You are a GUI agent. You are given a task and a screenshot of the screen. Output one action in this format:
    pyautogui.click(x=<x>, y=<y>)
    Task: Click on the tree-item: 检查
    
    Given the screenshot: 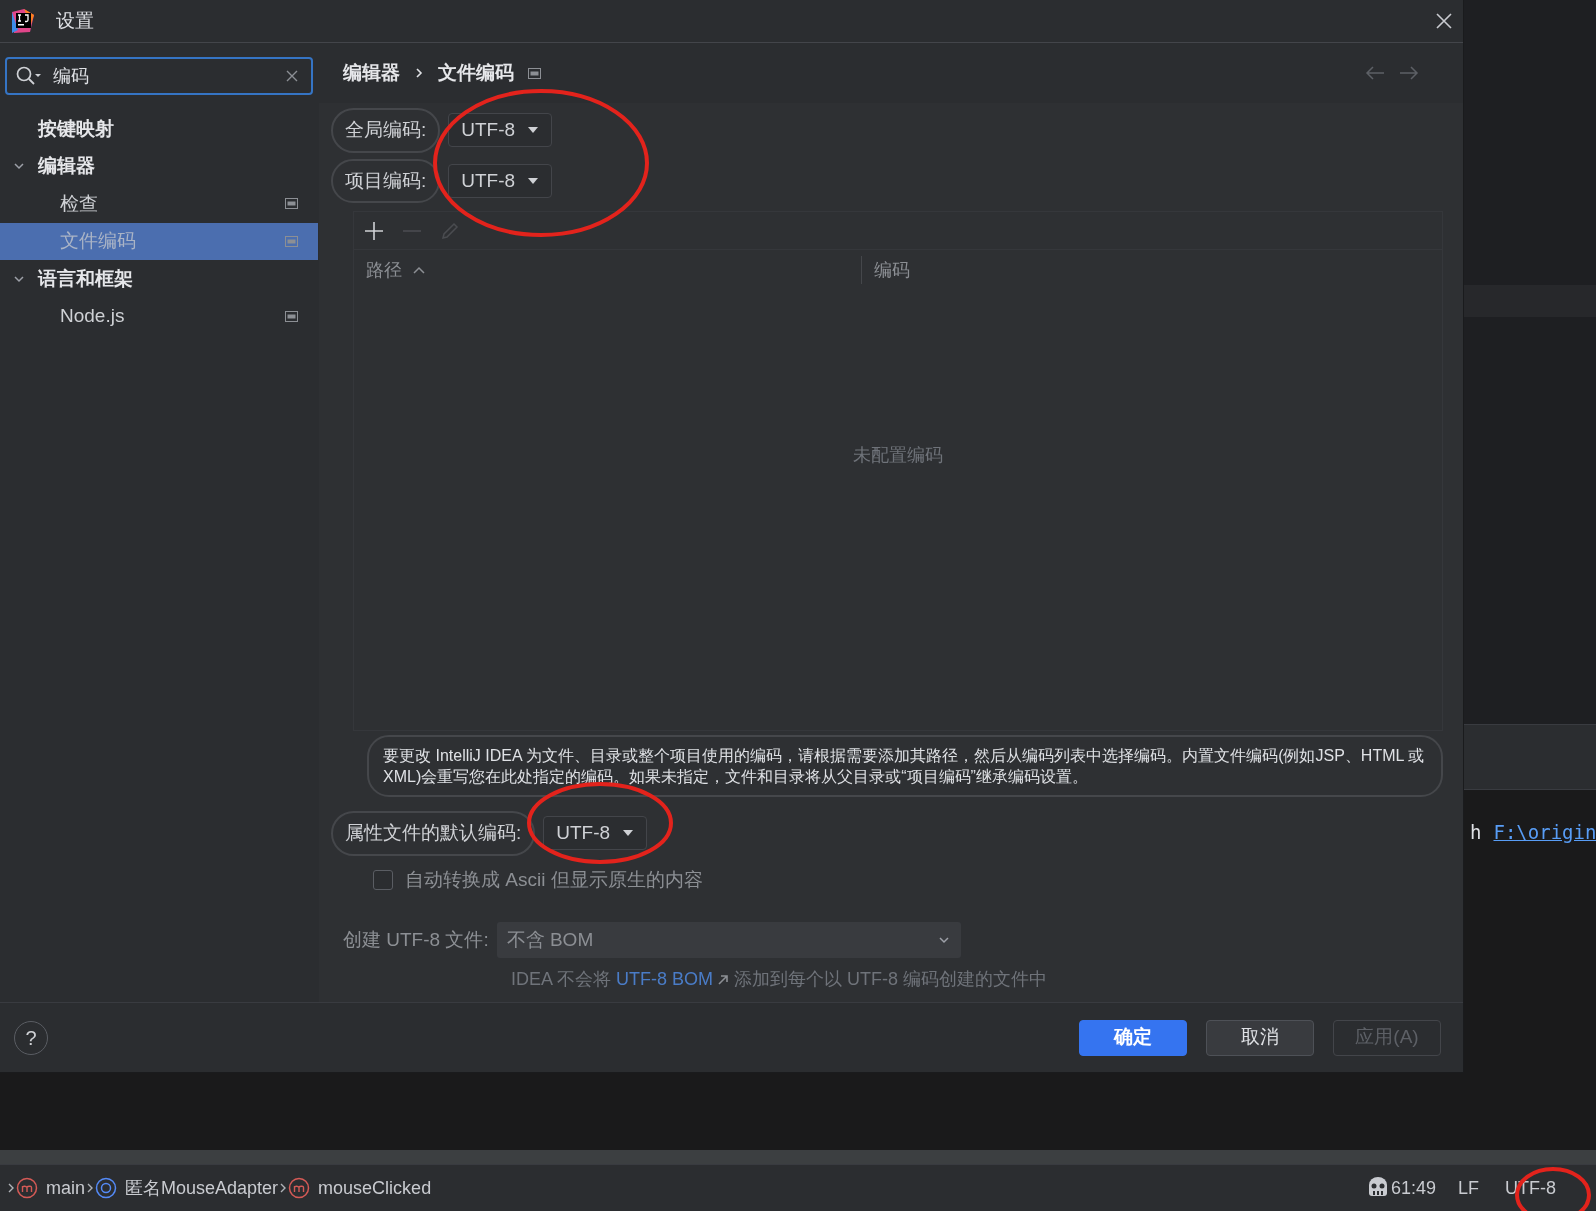 What is the action you would take?
    pyautogui.click(x=159, y=204)
    